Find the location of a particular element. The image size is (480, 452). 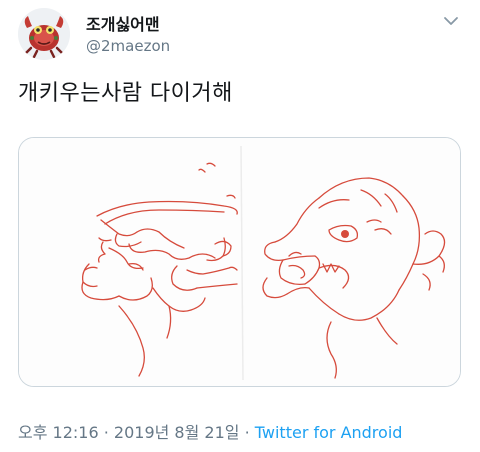

user-handle: @2maezon is located at coordinates (128, 46).